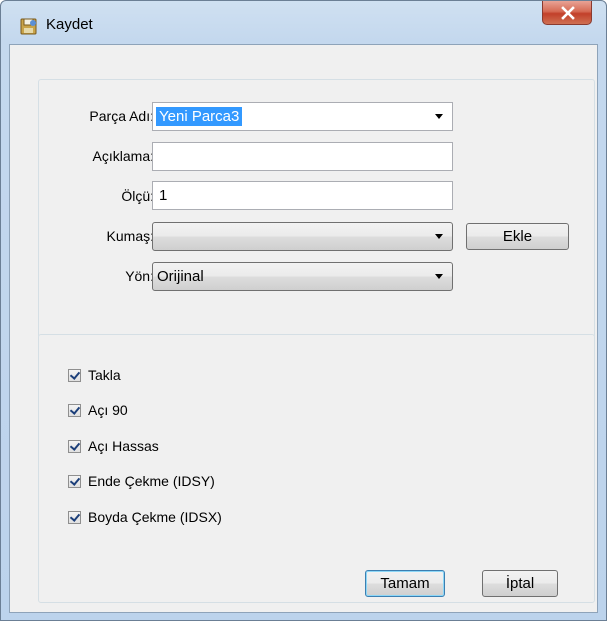 The width and height of the screenshot is (609, 623). Describe the element at coordinates (69, 24) in the screenshot. I see `window-title: Kaydet` at that location.